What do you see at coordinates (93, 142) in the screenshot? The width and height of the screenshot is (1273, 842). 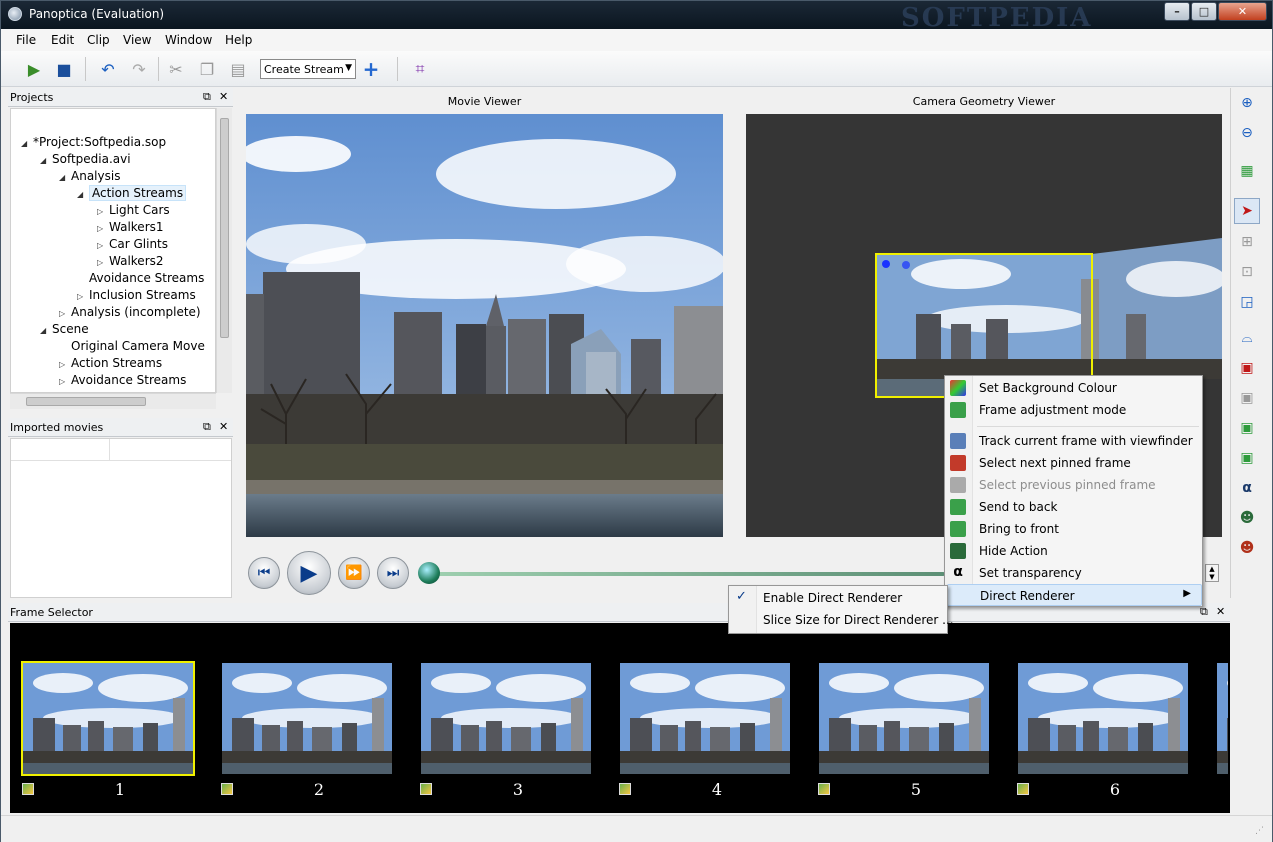 I see `tree-item: ◢ *Project:Softpedia.sop` at bounding box center [93, 142].